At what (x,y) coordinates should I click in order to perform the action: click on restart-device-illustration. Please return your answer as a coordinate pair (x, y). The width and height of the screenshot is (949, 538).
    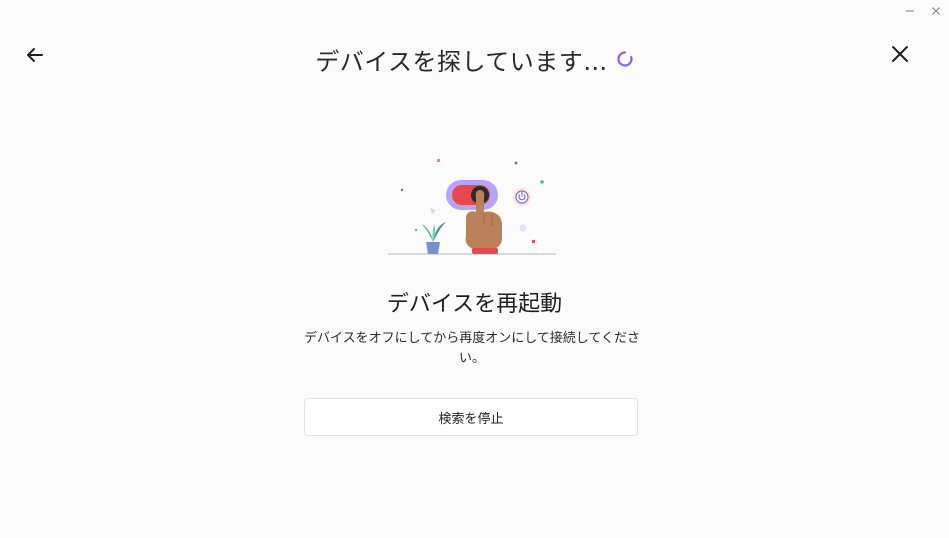
    Looking at the image, I should click on (472, 207).